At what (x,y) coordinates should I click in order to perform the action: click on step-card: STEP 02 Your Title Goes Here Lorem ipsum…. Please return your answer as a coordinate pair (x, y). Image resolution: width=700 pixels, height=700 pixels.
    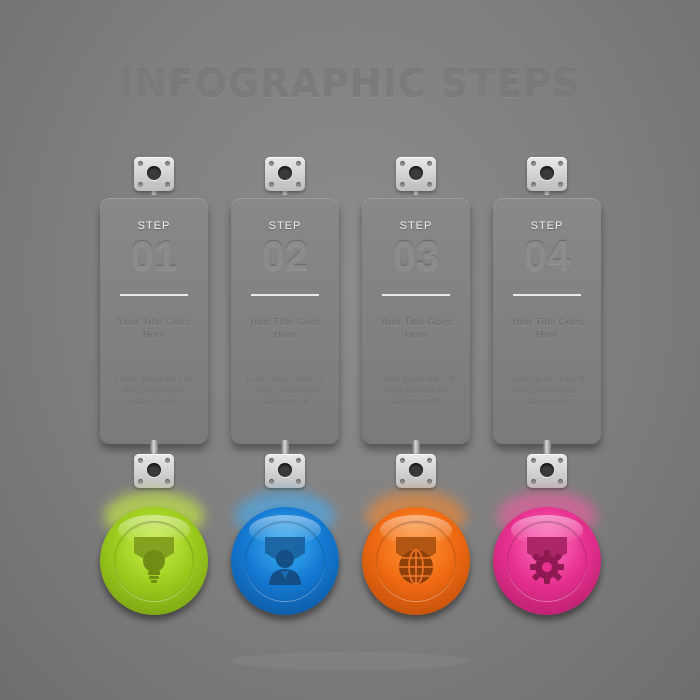
    Looking at the image, I should click on (285, 321).